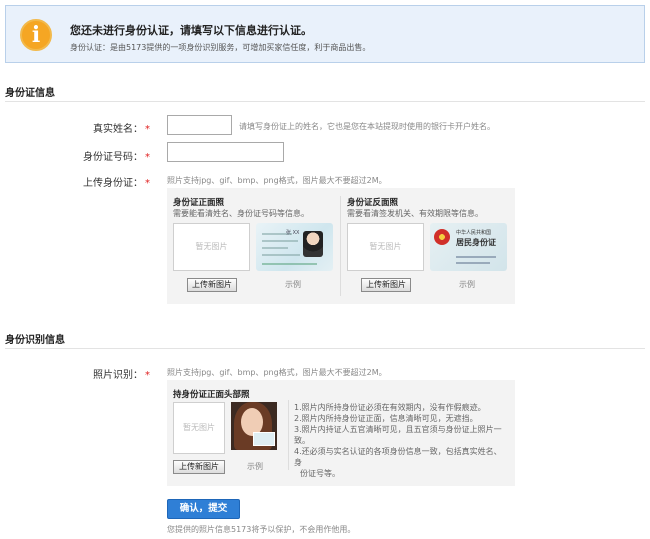 The height and width of the screenshot is (539, 650). Describe the element at coordinates (398, 457) in the screenshot. I see `photo-rule-item: 4.还必须与实名认证的各项身份信息一致，包括真实姓名、身` at that location.